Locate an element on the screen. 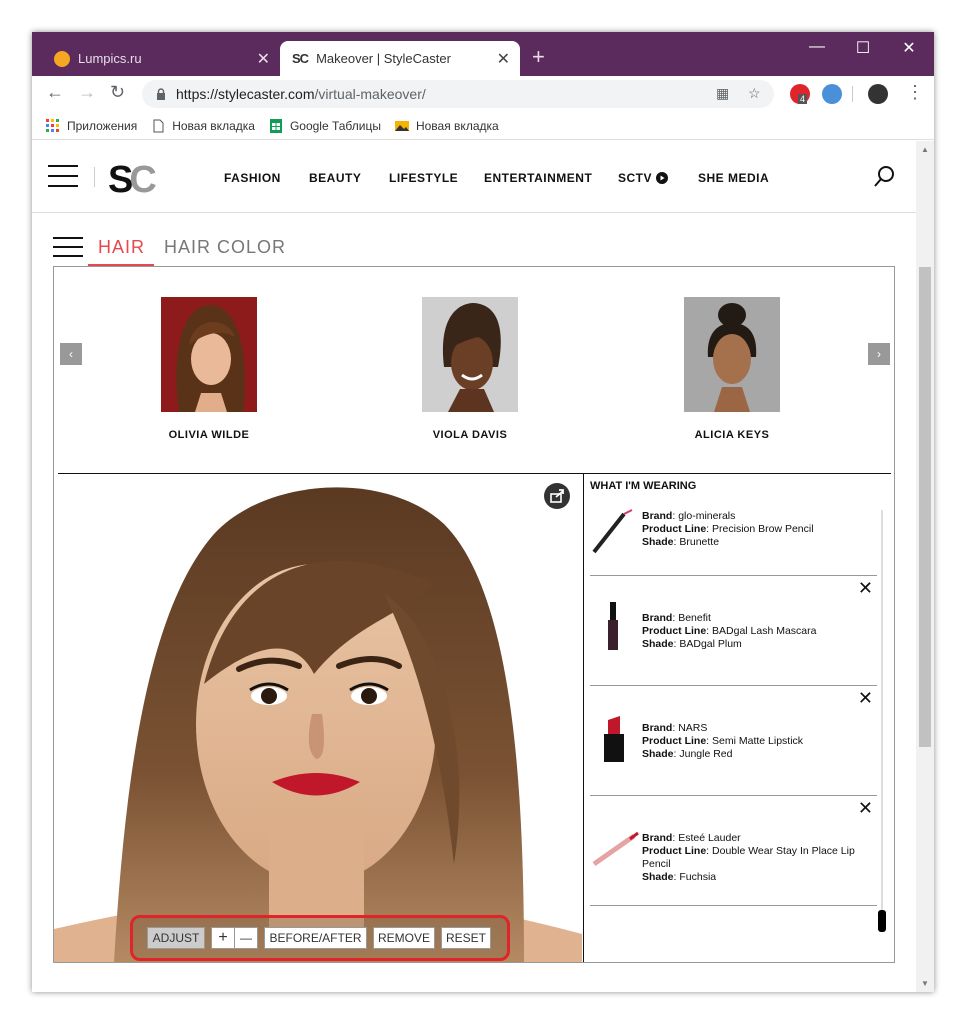 This screenshot has width=965, height=1024. celebrity-alicia-keys: ALICIA KEYS is located at coordinates (732, 369).